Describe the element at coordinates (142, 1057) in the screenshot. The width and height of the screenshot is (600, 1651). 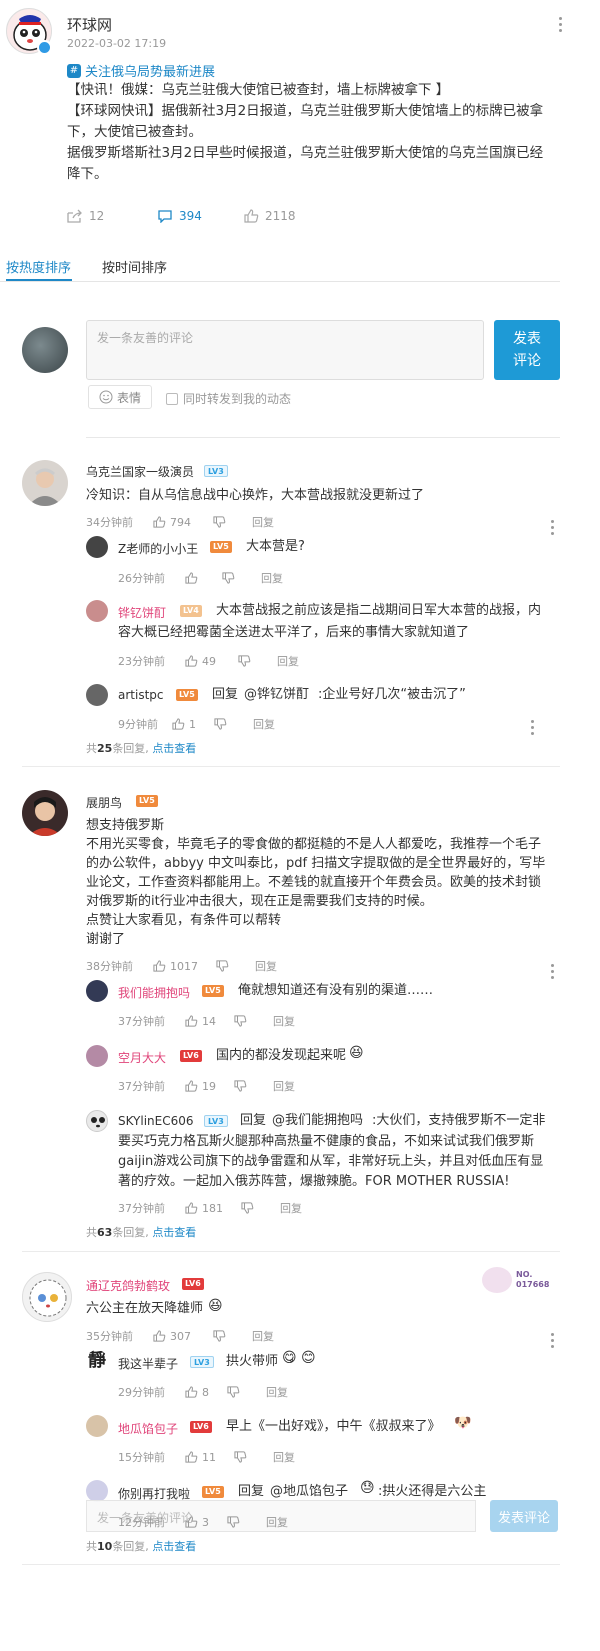
I see `reply-user: 空月大大` at that location.